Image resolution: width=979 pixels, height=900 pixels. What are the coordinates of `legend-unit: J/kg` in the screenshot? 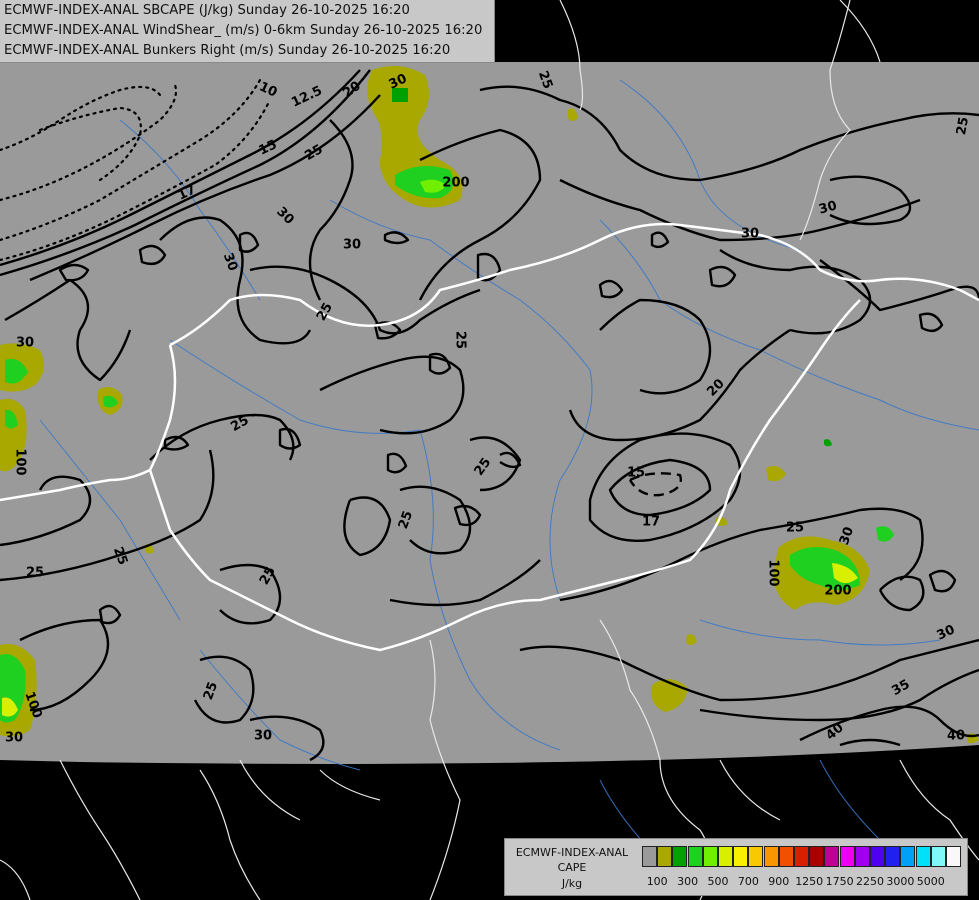 It's located at (572, 883).